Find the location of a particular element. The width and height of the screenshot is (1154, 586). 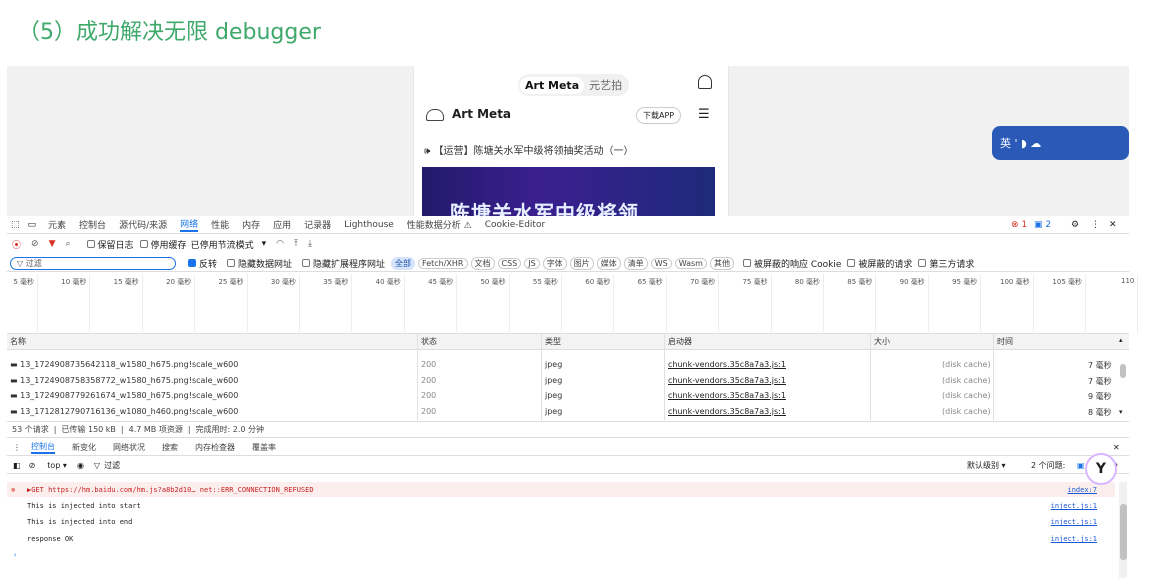

invert-checkbox is located at coordinates (192, 263).